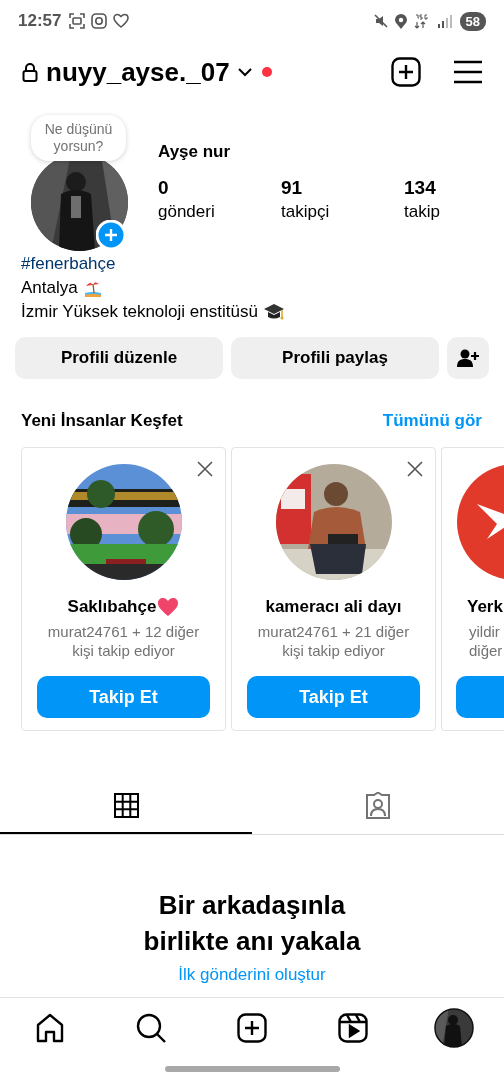 This screenshot has height=1080, width=504. I want to click on battery-level: 58, so click(472, 21).